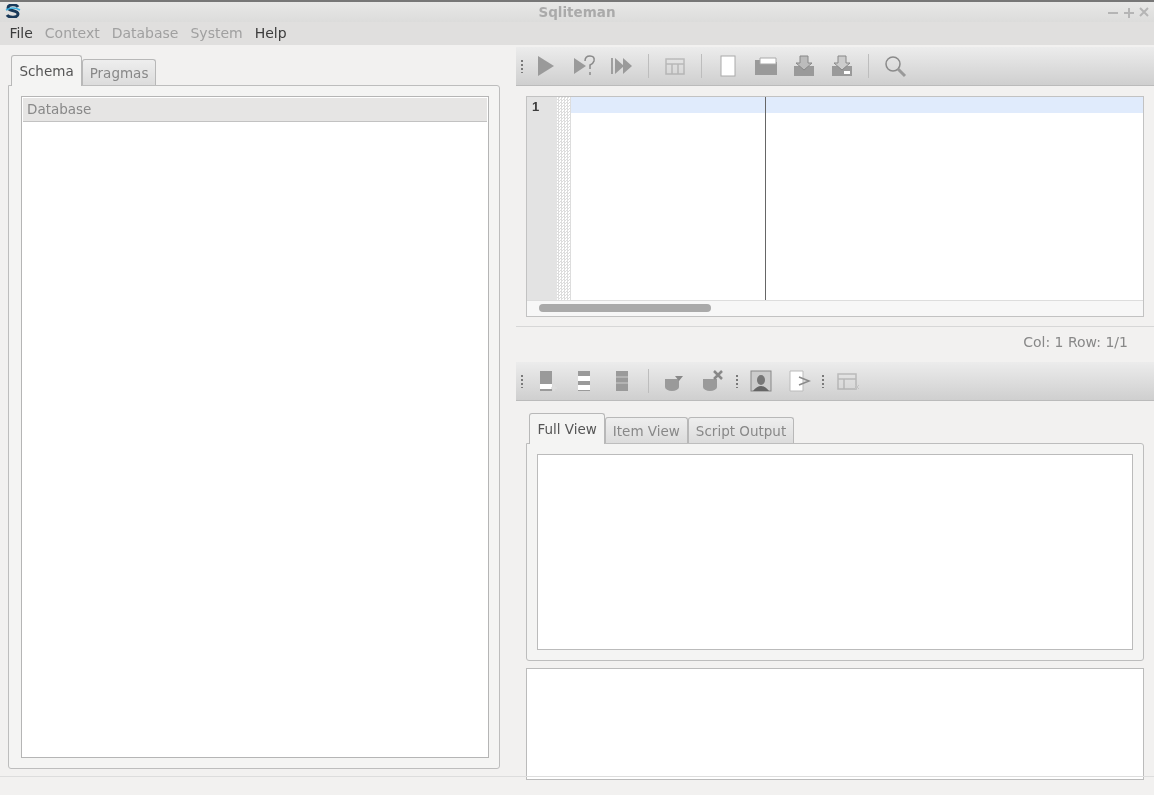 Image resolution: width=1154 pixels, height=795 pixels. Describe the element at coordinates (46, 71) in the screenshot. I see `tab: Schema` at that location.